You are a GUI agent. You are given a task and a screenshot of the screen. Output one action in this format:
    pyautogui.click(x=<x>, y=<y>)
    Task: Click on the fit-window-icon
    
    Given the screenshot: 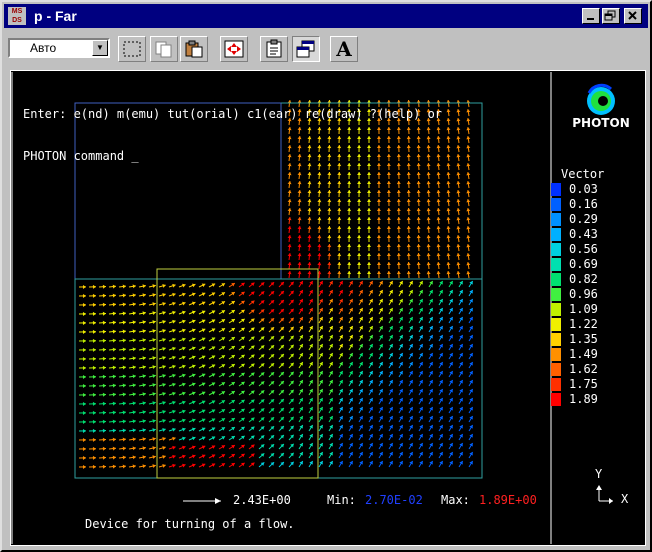 What is the action you would take?
    pyautogui.click(x=234, y=49)
    